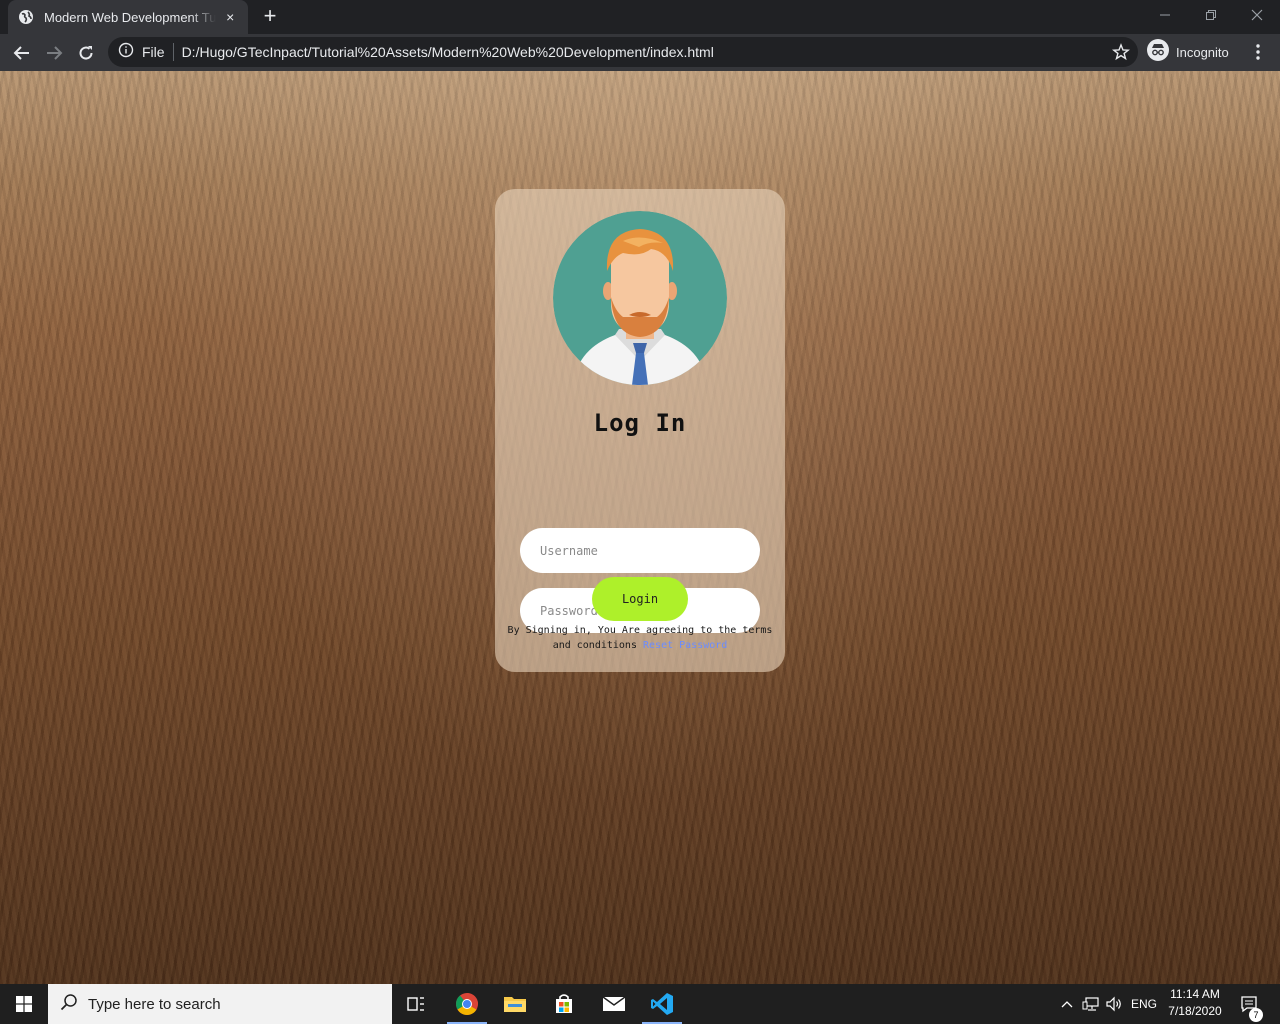 Image resolution: width=1280 pixels, height=1024 pixels. I want to click on window-close-icon, so click(1257, 15).